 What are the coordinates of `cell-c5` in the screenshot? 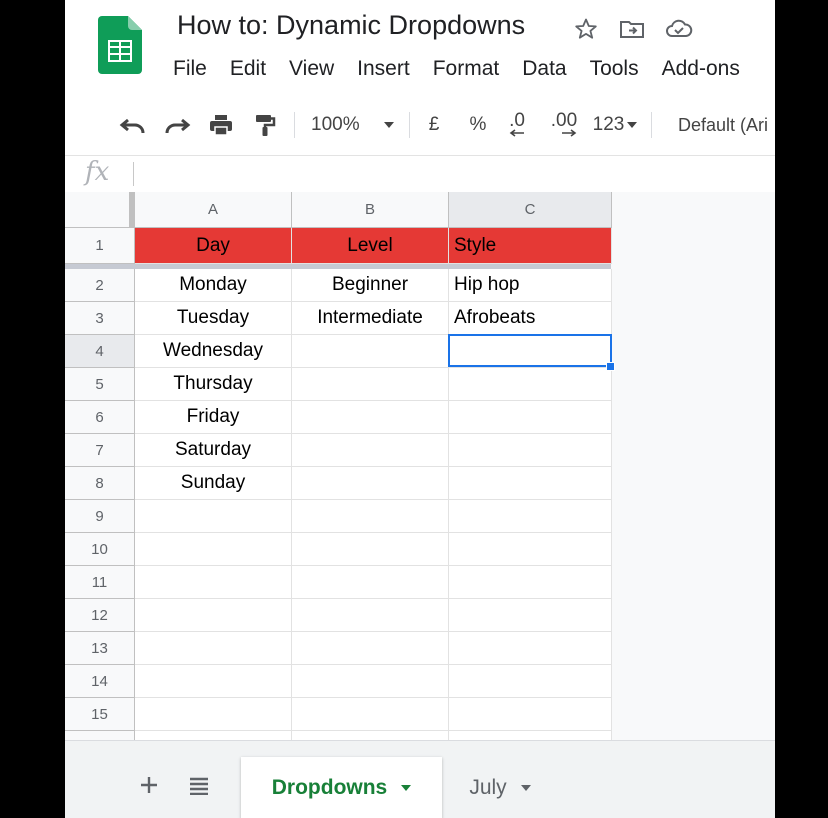 It's located at (530, 384).